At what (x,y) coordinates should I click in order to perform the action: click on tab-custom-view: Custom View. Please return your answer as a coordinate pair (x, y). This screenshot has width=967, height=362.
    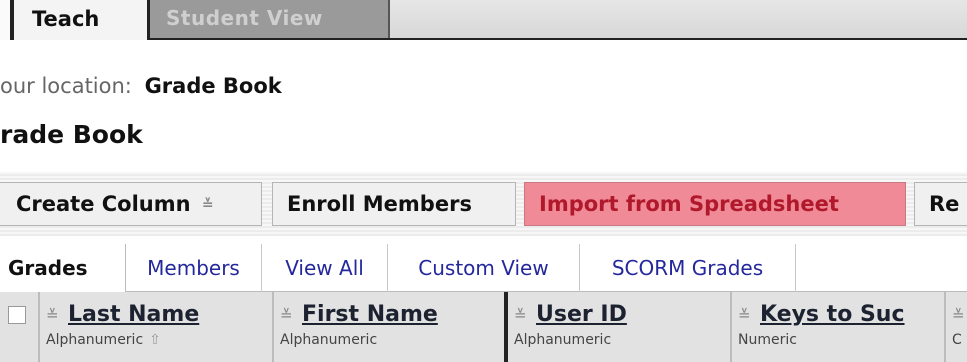
    Looking at the image, I should click on (484, 268).